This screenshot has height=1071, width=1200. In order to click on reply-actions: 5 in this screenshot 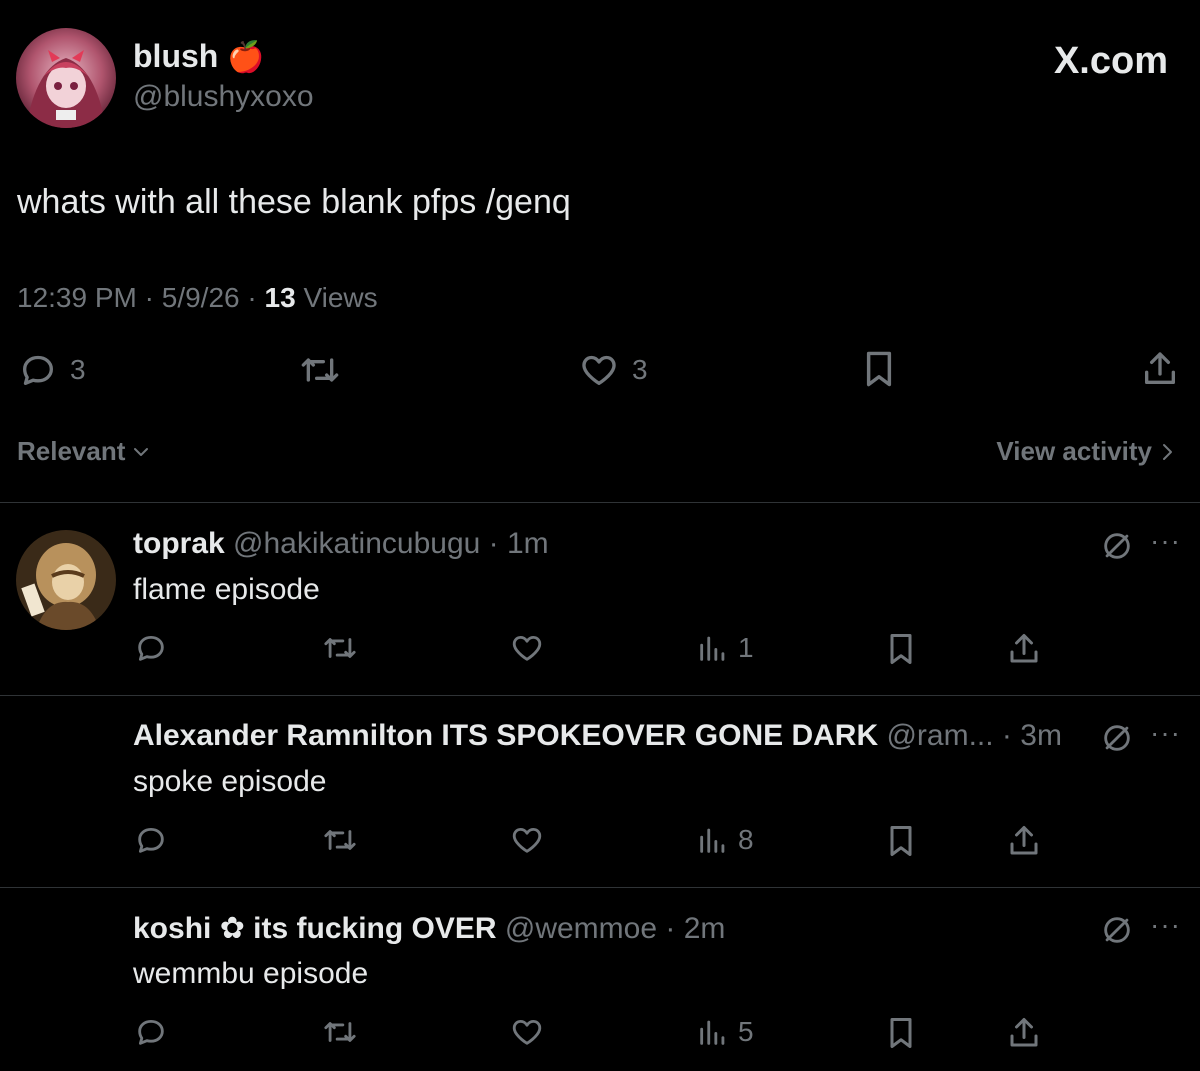, I will do `click(600, 1032)`.